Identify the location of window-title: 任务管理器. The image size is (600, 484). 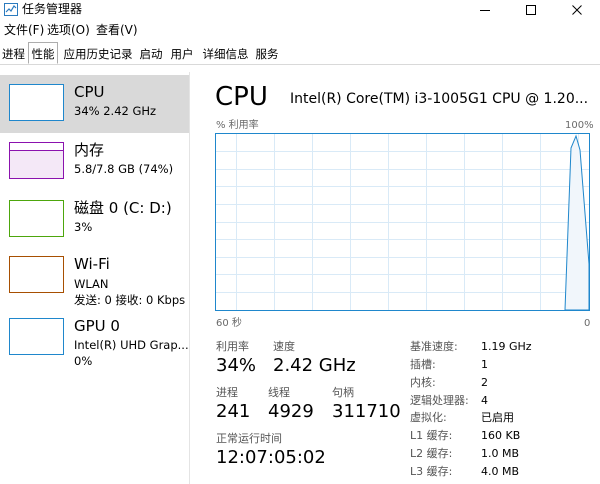
(52, 9).